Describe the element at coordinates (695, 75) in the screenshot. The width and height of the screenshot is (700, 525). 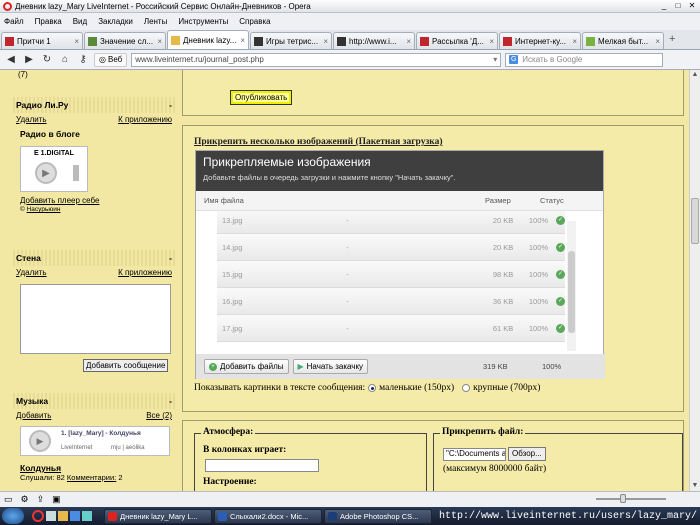
I see `scroll-up-icon: ▲` at that location.